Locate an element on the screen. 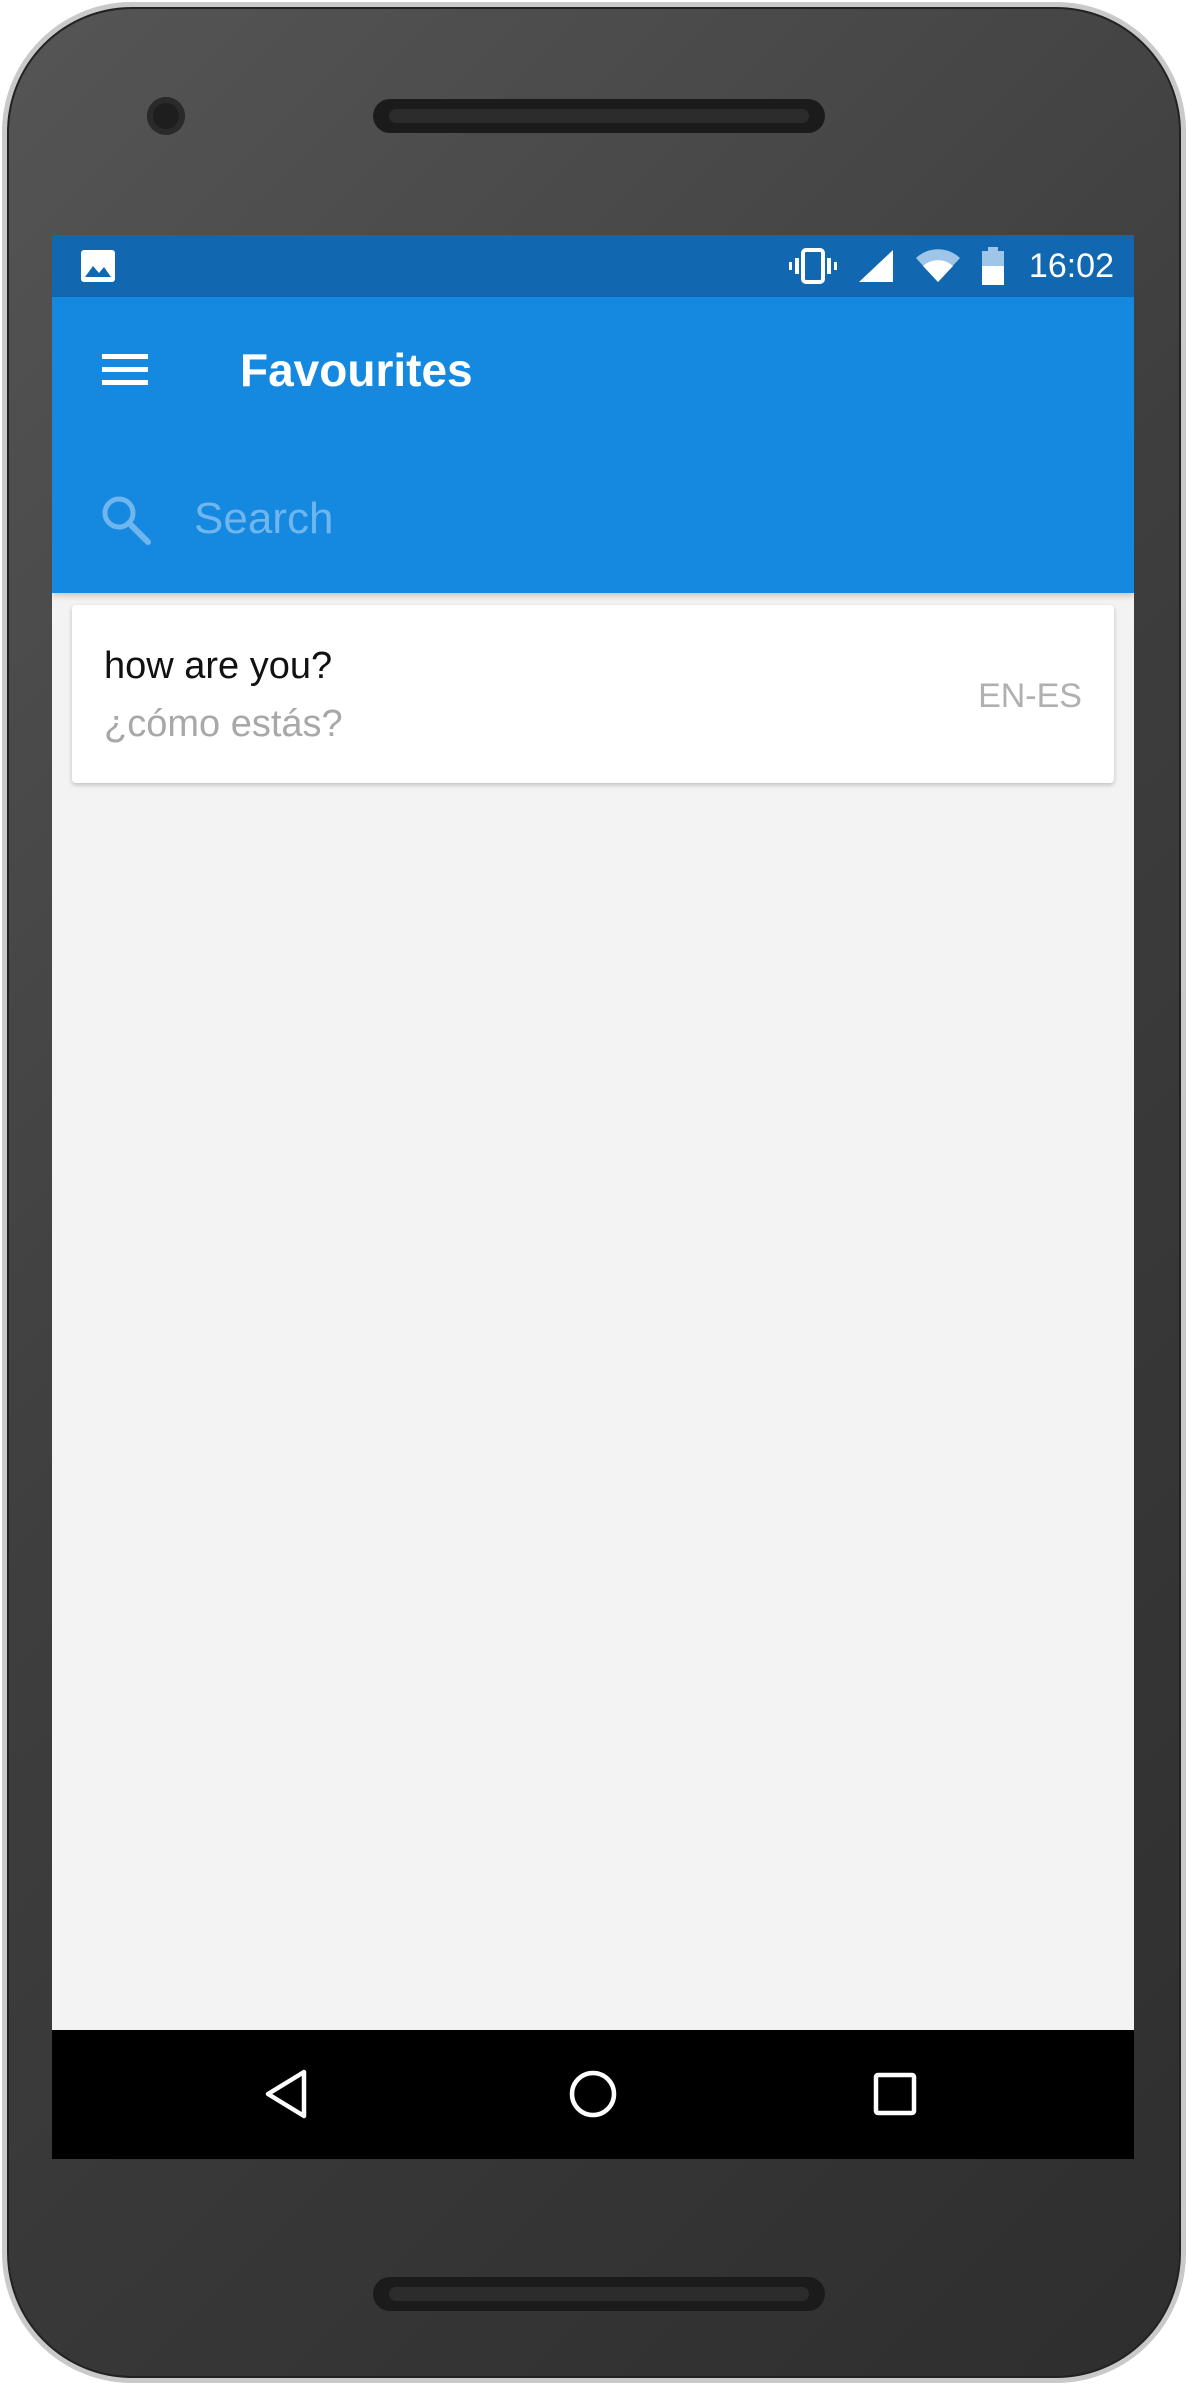  cell-signal-icon is located at coordinates (876, 266).